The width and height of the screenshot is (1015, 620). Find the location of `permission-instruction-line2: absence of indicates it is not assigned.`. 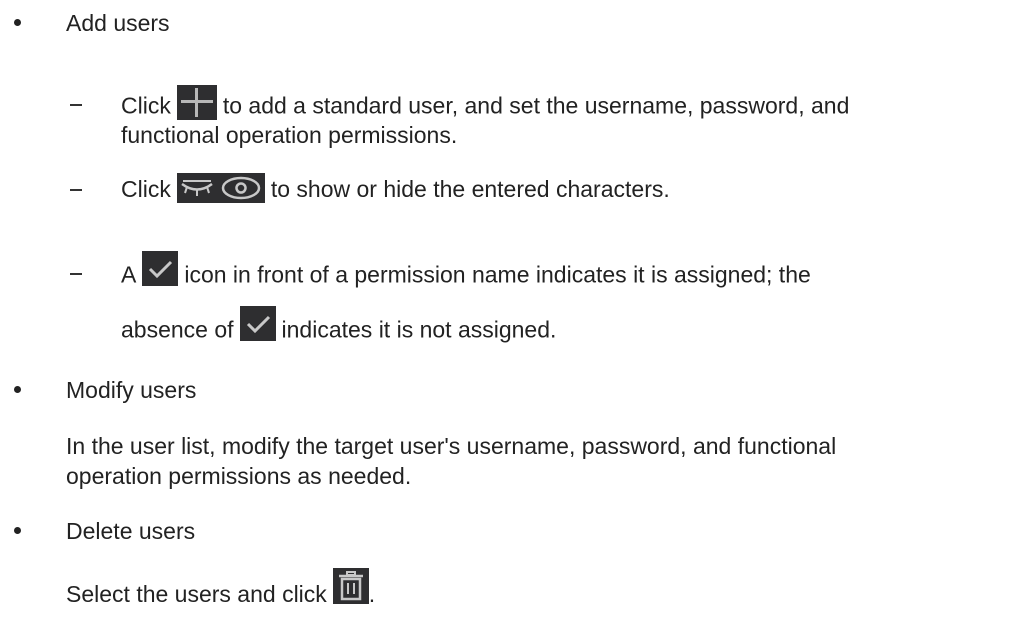

permission-instruction-line2: absence of indicates it is not assigned. is located at coordinates (339, 327).